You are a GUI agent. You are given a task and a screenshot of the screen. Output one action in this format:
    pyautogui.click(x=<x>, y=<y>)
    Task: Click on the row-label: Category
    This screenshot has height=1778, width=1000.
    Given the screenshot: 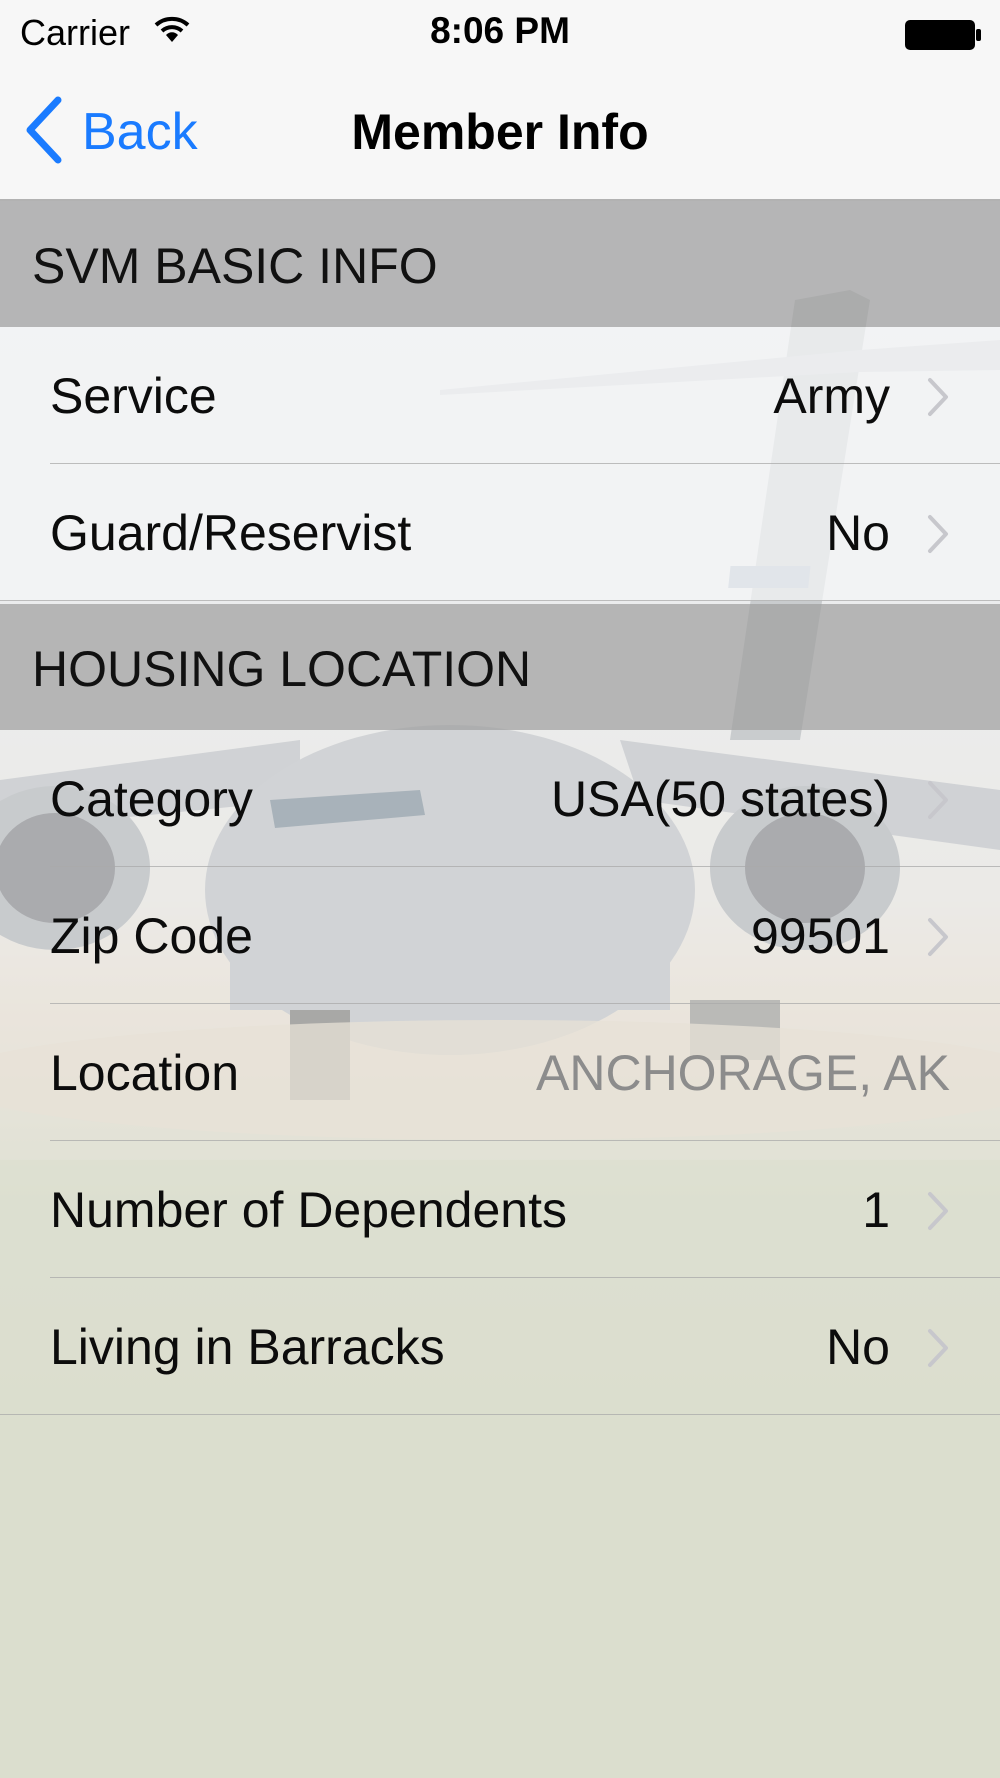 What is the action you would take?
    pyautogui.click(x=151, y=799)
    